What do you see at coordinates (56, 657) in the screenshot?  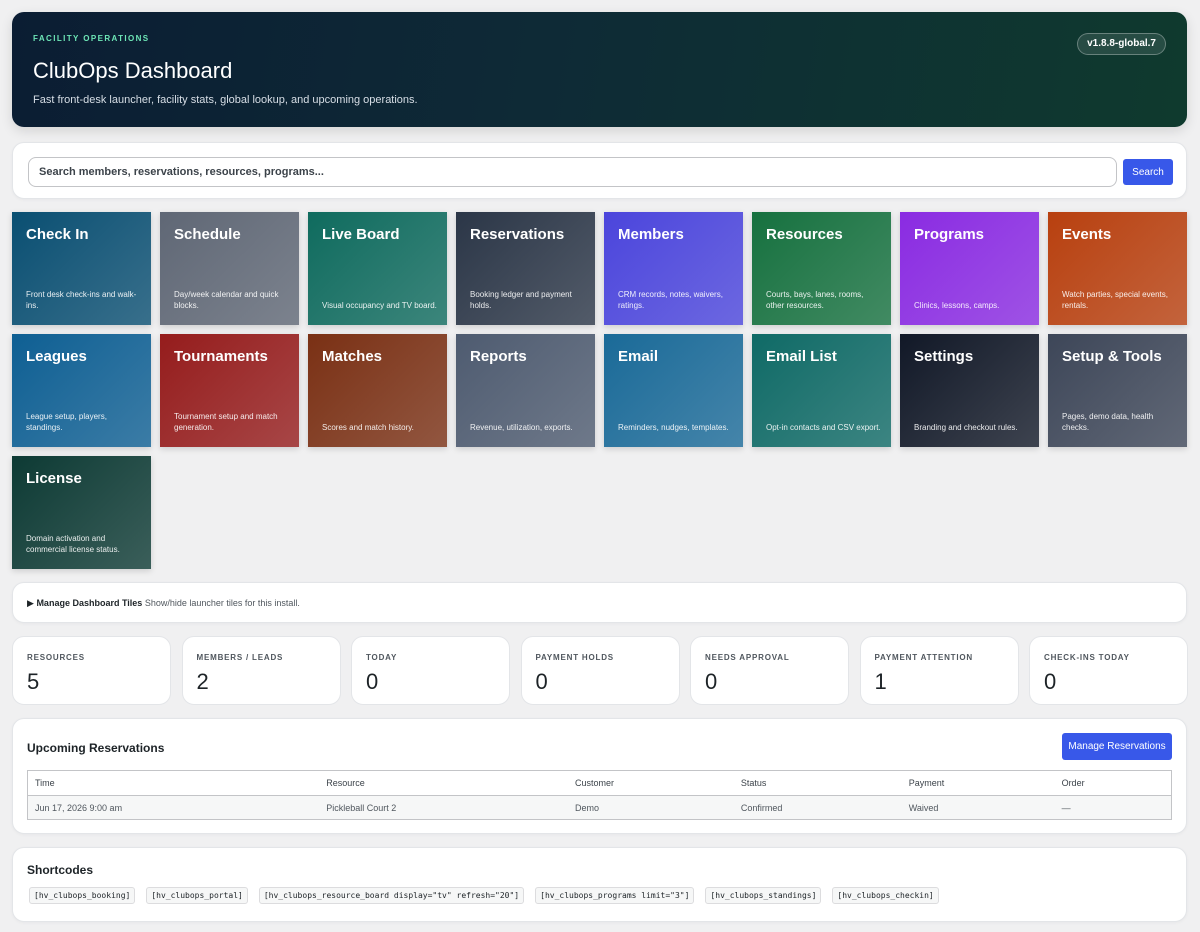 I see `stat-label: RESOURCES` at bounding box center [56, 657].